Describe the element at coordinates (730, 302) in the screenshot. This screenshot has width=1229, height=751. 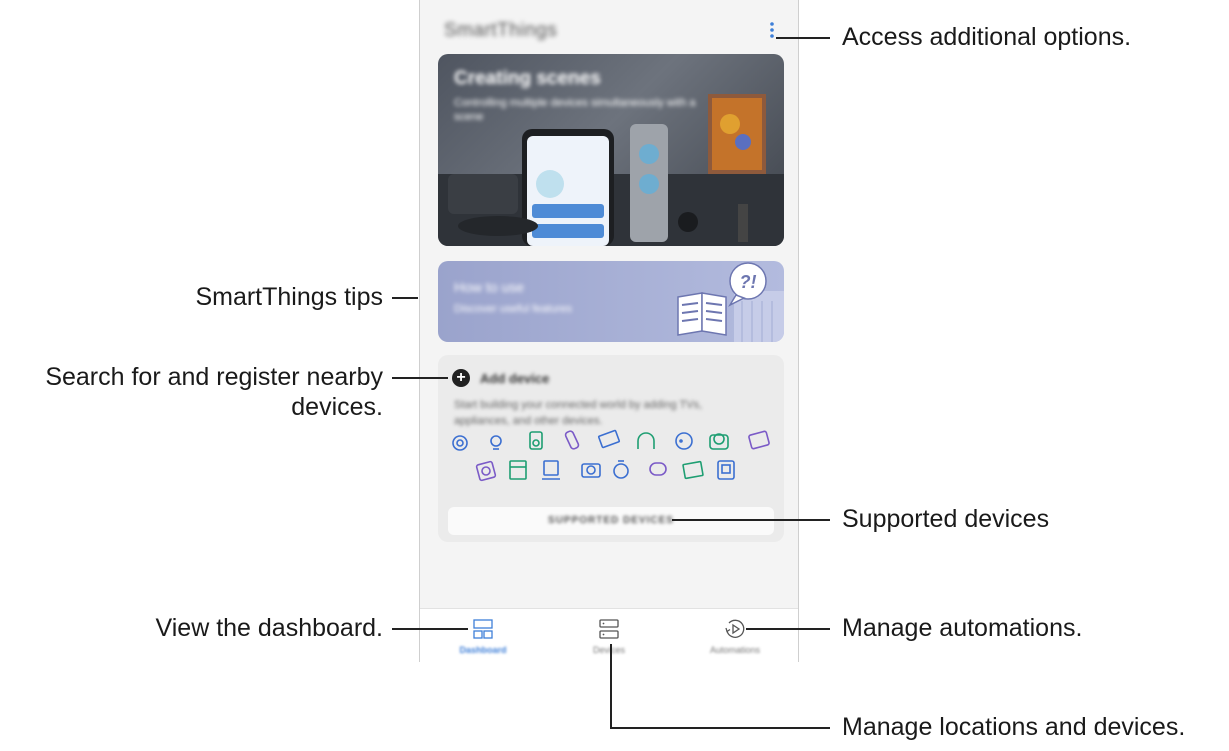
I see `book-question-icon: ?!` at that location.